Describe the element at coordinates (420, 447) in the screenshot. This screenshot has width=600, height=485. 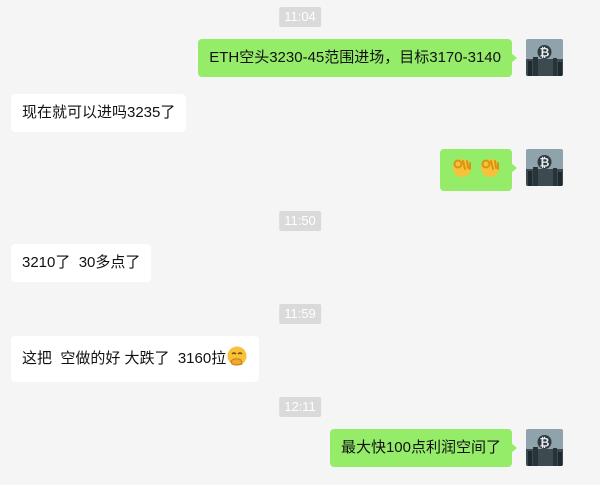
I see `message-text: 最大快100点利润空间了` at that location.